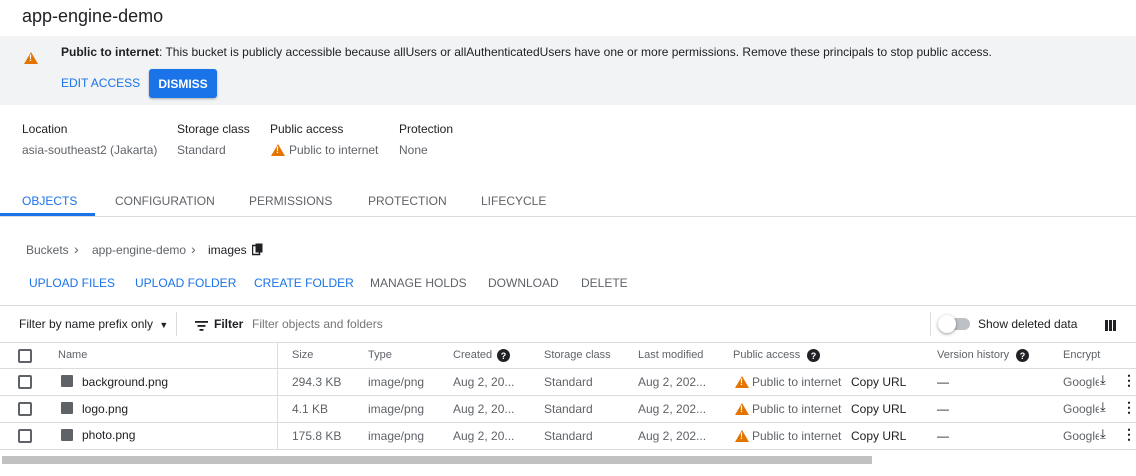 The height and width of the screenshot is (476, 1136). Describe the element at coordinates (125, 382) in the screenshot. I see `object-name-link: background.png` at that location.